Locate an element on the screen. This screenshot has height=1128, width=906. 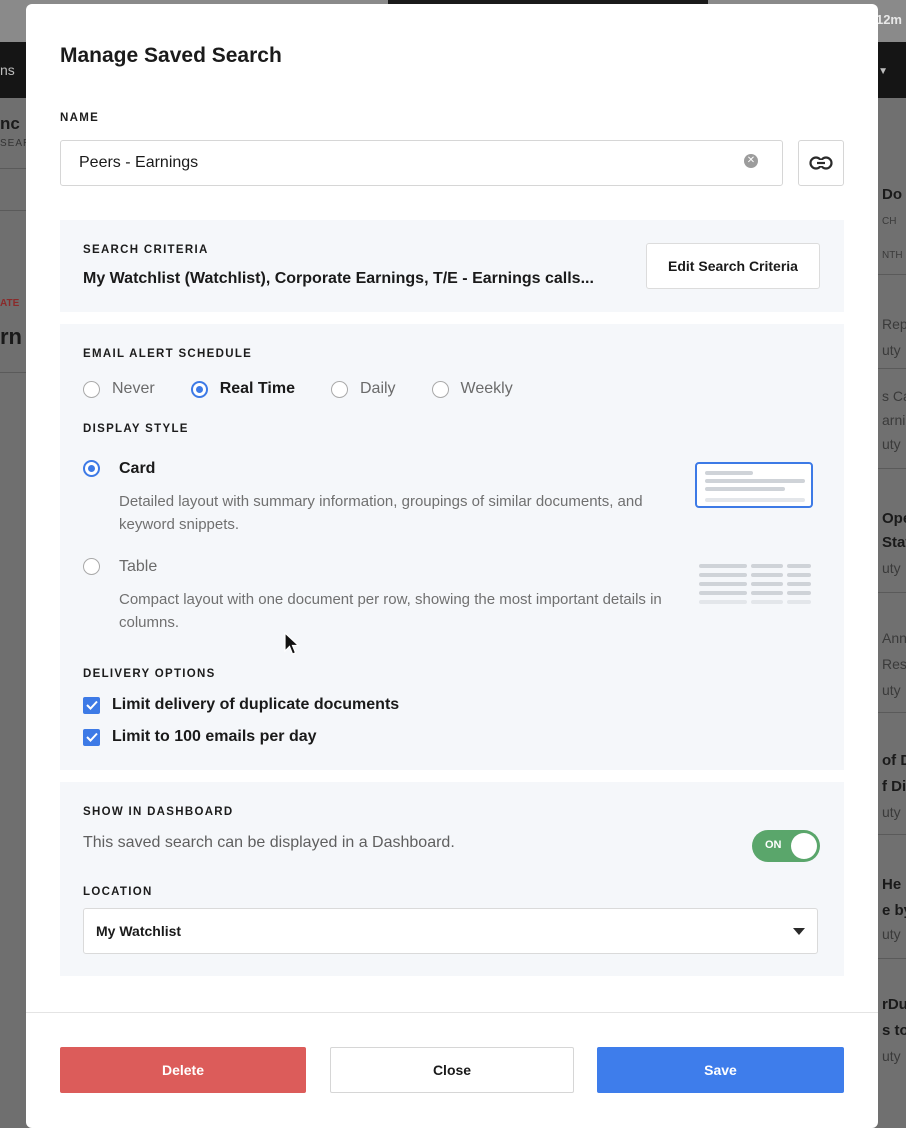
background-text: nc is located at coordinates (10, 123).